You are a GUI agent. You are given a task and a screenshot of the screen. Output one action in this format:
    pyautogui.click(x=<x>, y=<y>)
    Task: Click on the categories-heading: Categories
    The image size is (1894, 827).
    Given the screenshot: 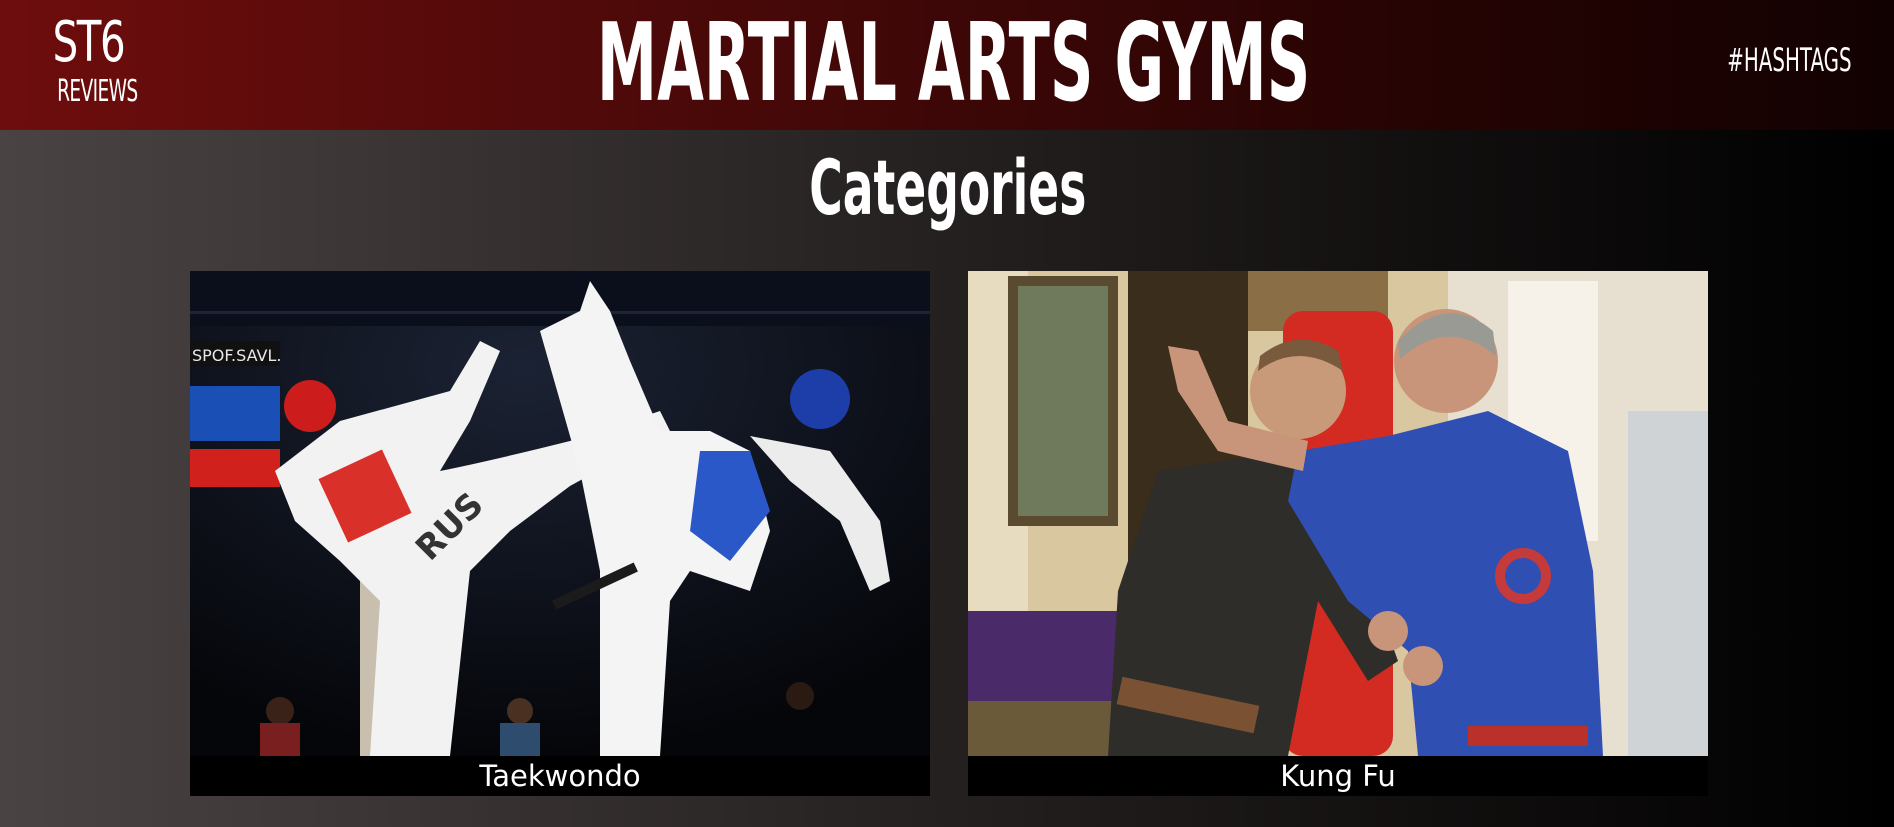 What is the action you would take?
    pyautogui.click(x=948, y=187)
    